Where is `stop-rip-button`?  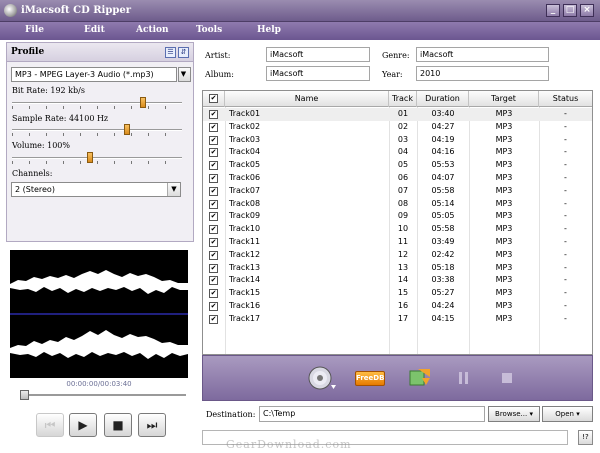 stop-rip-button is located at coordinates (507, 378).